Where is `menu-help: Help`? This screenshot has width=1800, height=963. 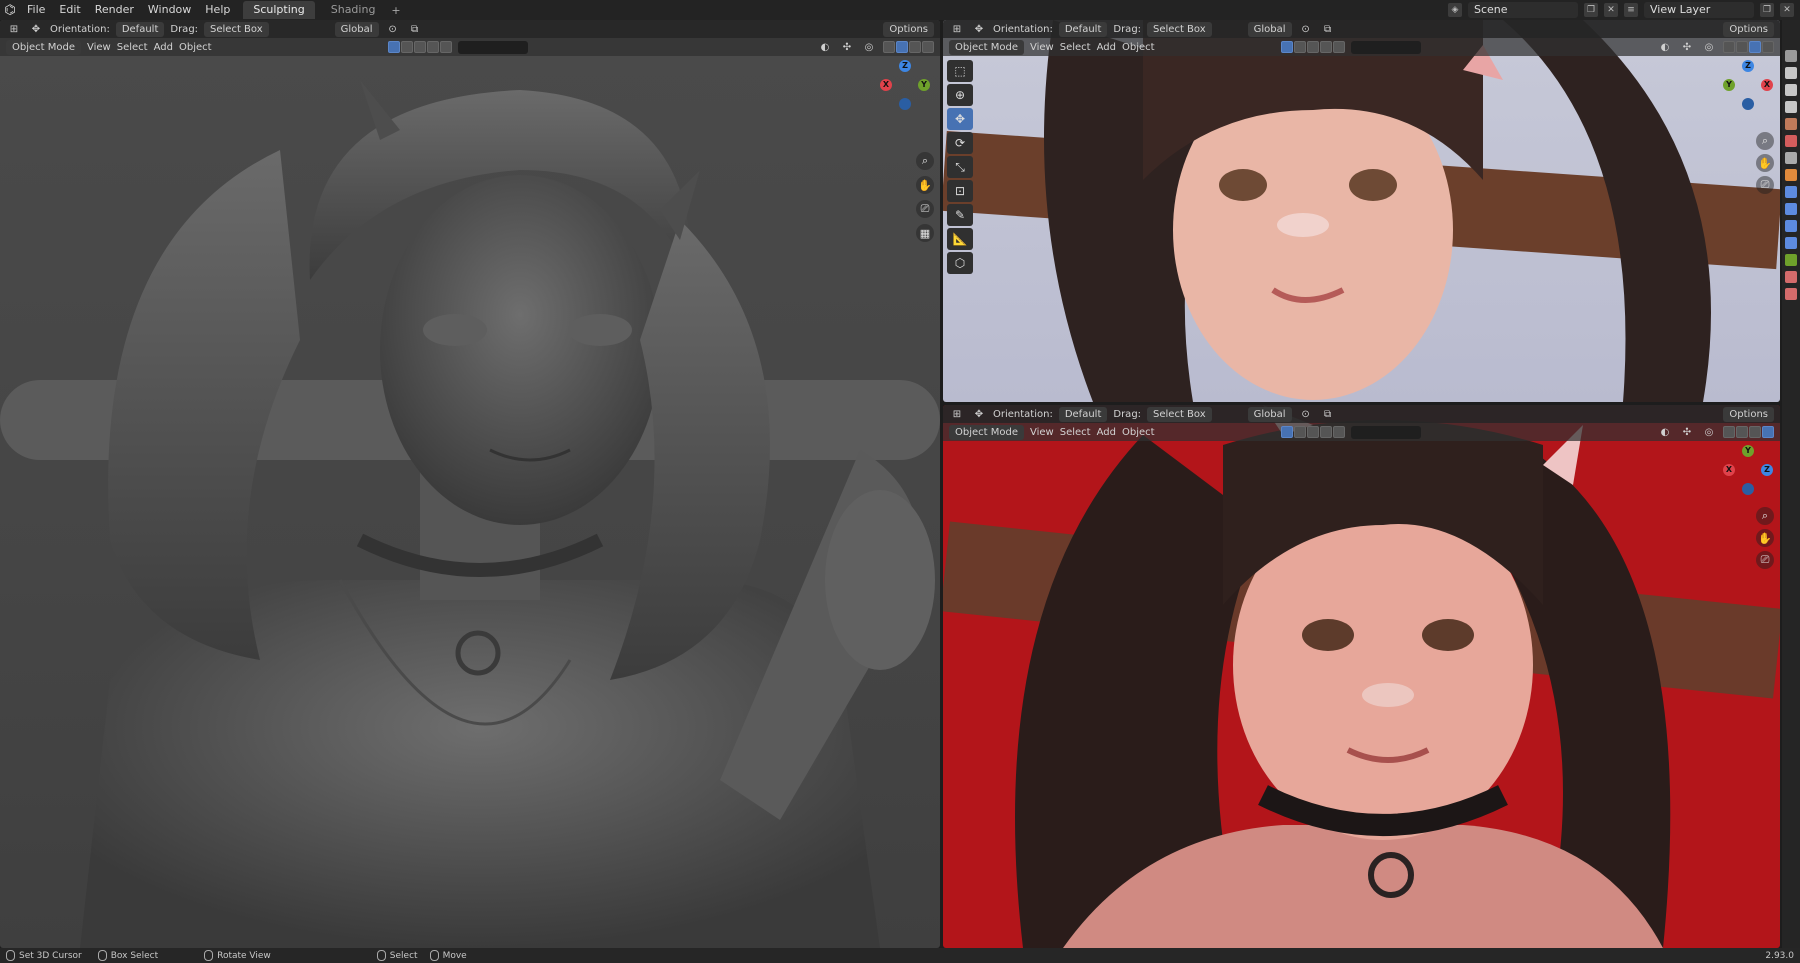 menu-help: Help is located at coordinates (217, 10).